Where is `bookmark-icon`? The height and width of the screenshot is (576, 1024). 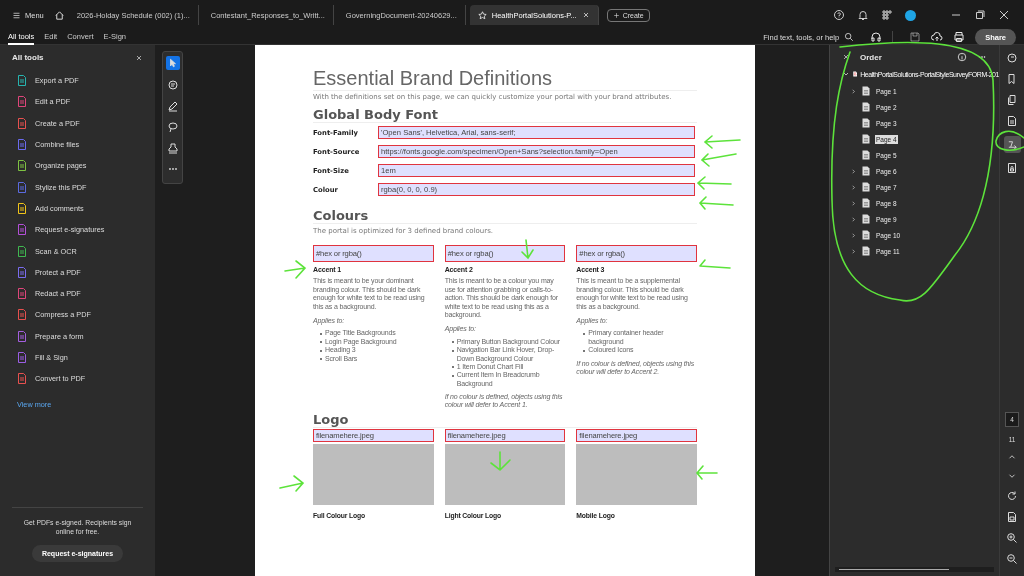
bookmark-icon is located at coordinates (1012, 79).